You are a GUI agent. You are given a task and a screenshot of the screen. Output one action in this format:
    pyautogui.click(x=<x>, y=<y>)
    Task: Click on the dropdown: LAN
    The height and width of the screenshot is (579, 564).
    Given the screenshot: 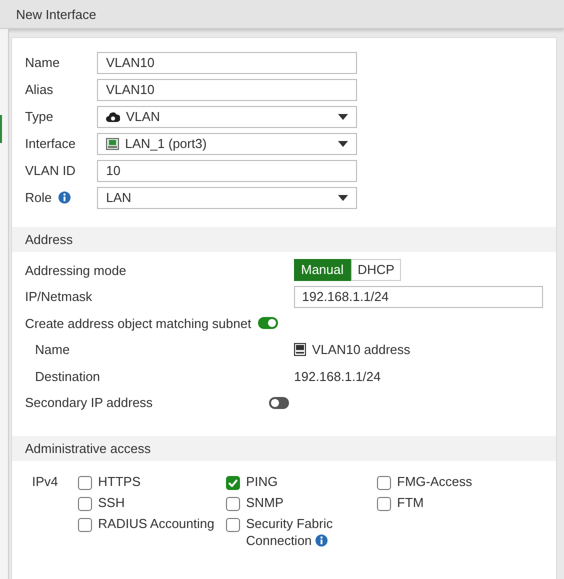 What is the action you would take?
    pyautogui.click(x=227, y=197)
    